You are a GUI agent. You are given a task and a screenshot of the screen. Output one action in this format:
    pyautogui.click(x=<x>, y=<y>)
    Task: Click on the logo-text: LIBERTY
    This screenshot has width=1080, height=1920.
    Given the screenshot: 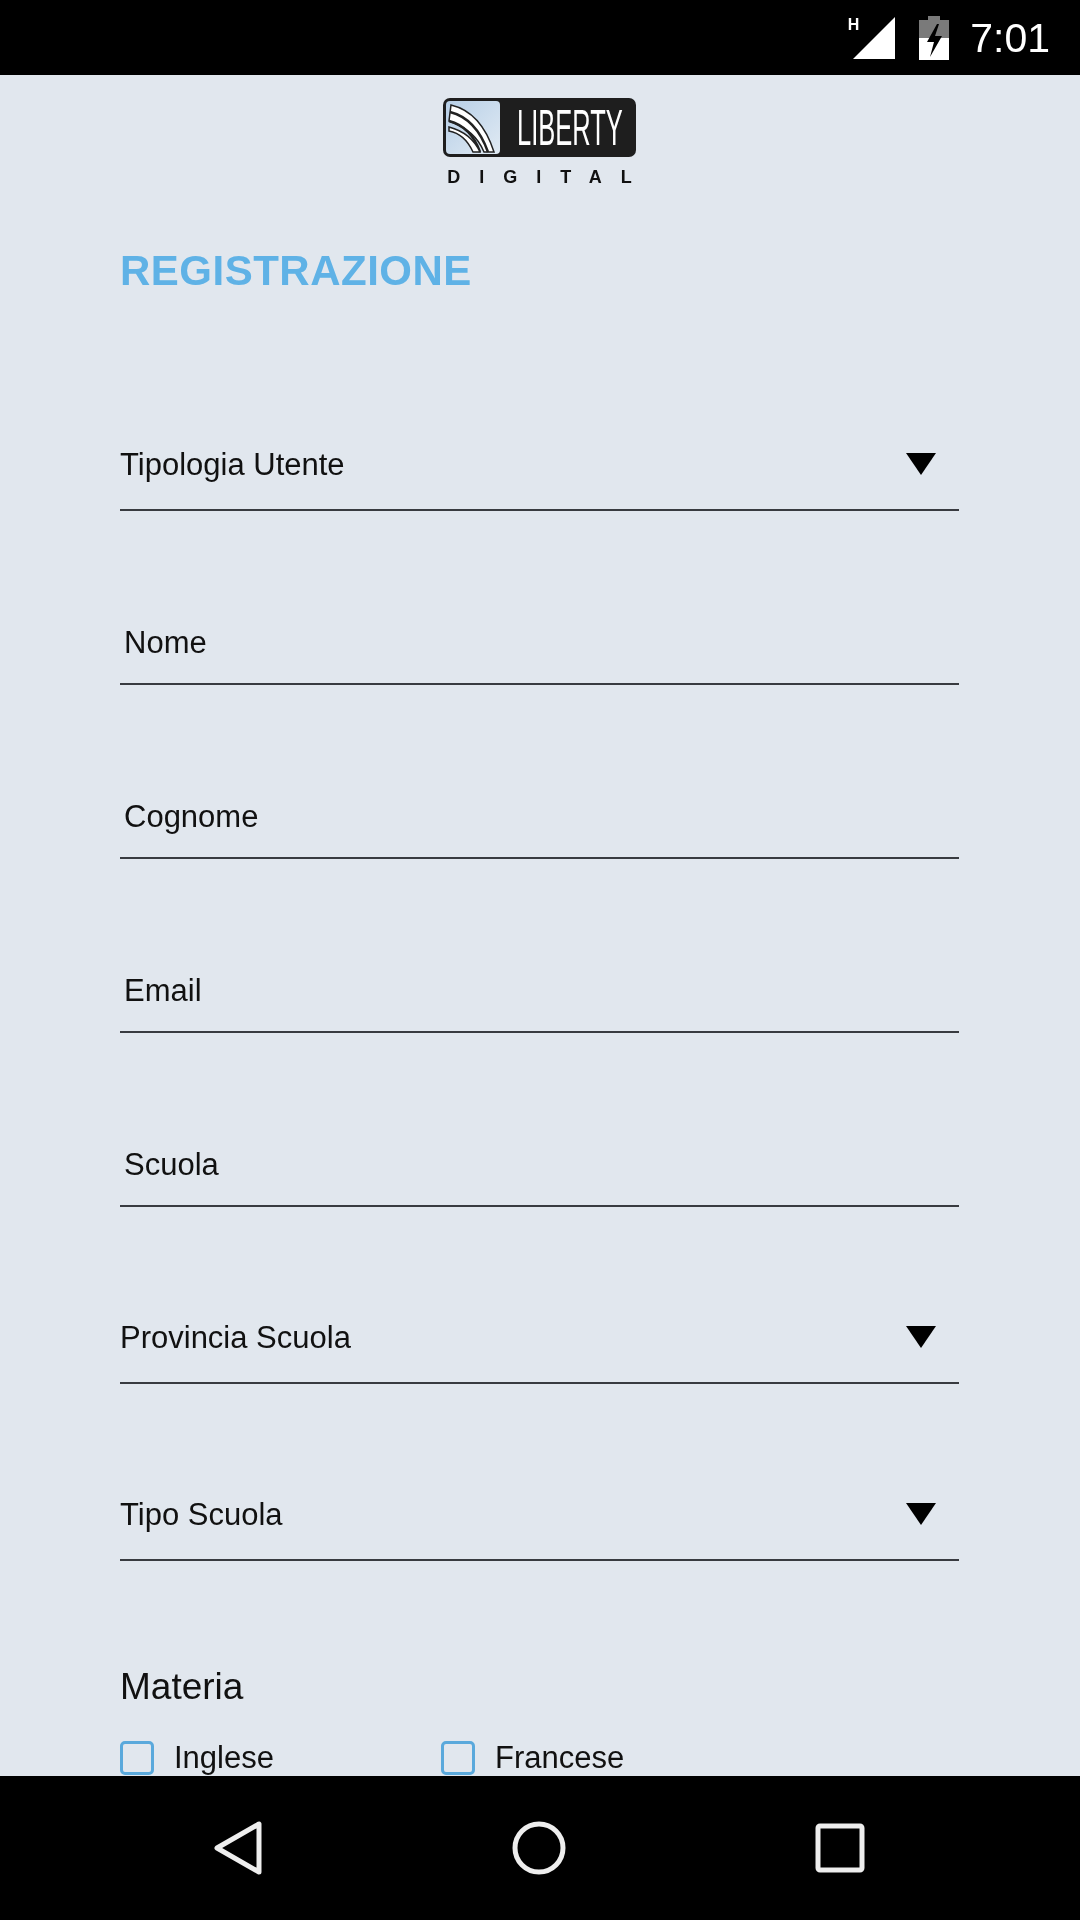 What is the action you would take?
    pyautogui.click(x=570, y=127)
    